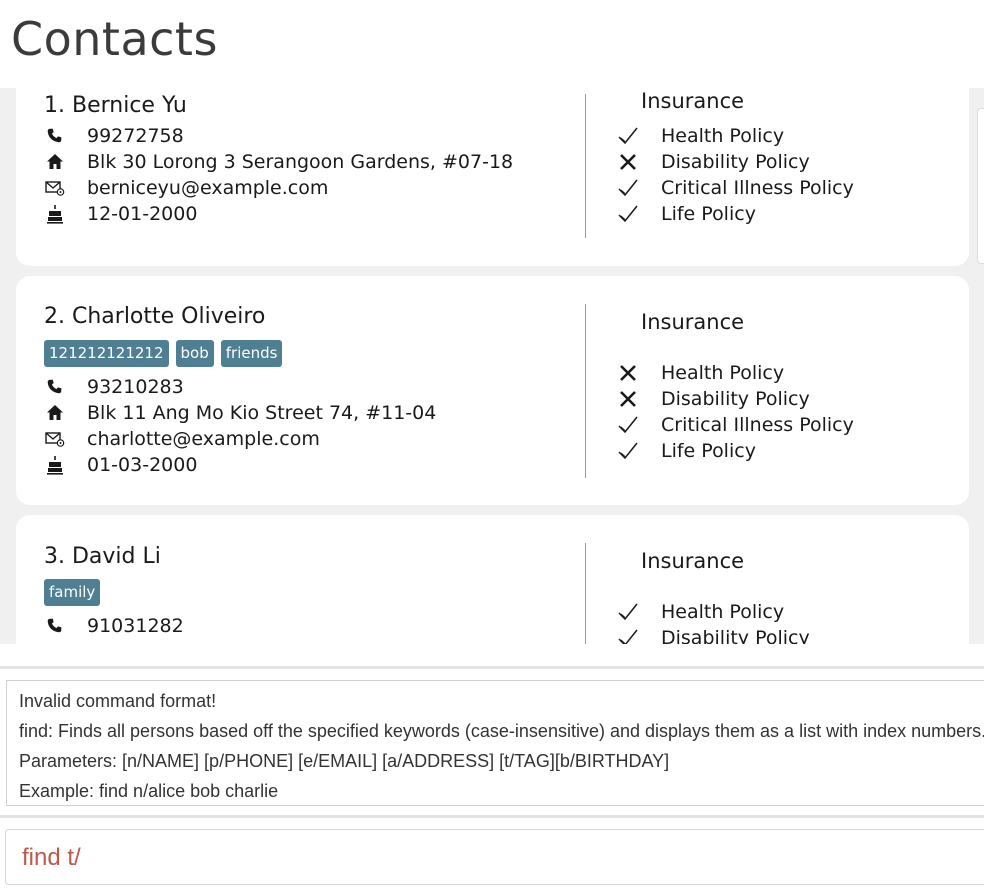 The height and width of the screenshot is (893, 984). I want to click on tag: family, so click(72, 592).